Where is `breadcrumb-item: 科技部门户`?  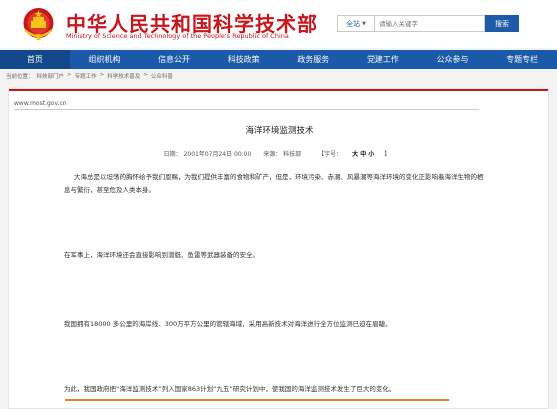
breadcrumb-item: 科技部门户 is located at coordinates (51, 77).